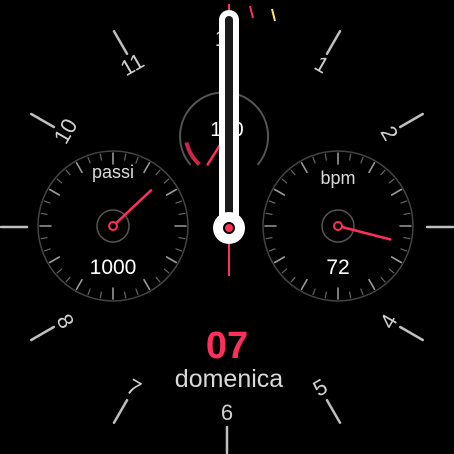 This screenshot has height=454, width=454. I want to click on bpm-label: bpm, so click(337, 178).